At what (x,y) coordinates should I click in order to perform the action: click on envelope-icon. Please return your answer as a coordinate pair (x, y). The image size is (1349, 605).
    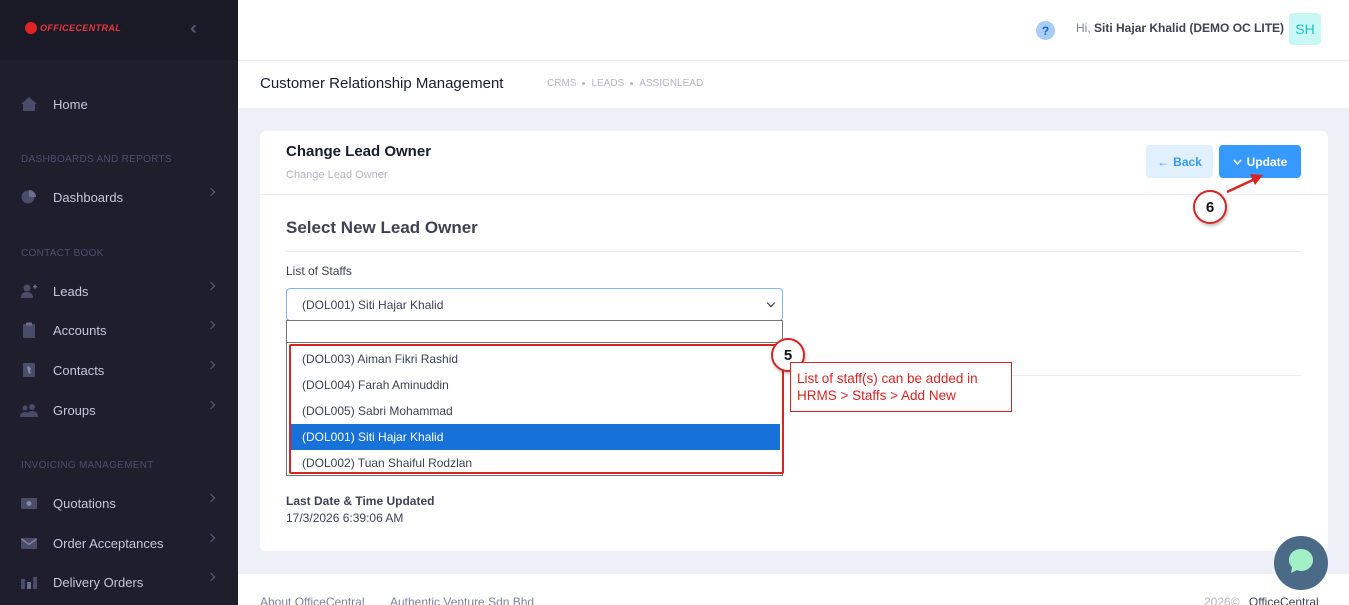
    Looking at the image, I should click on (29, 543).